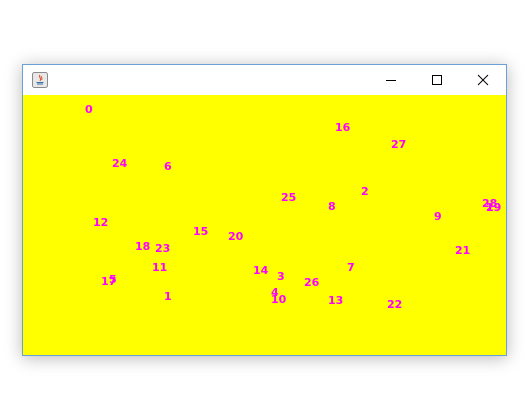 The image size is (529, 401). Describe the element at coordinates (289, 197) in the screenshot. I see `number-label: 25` at that location.